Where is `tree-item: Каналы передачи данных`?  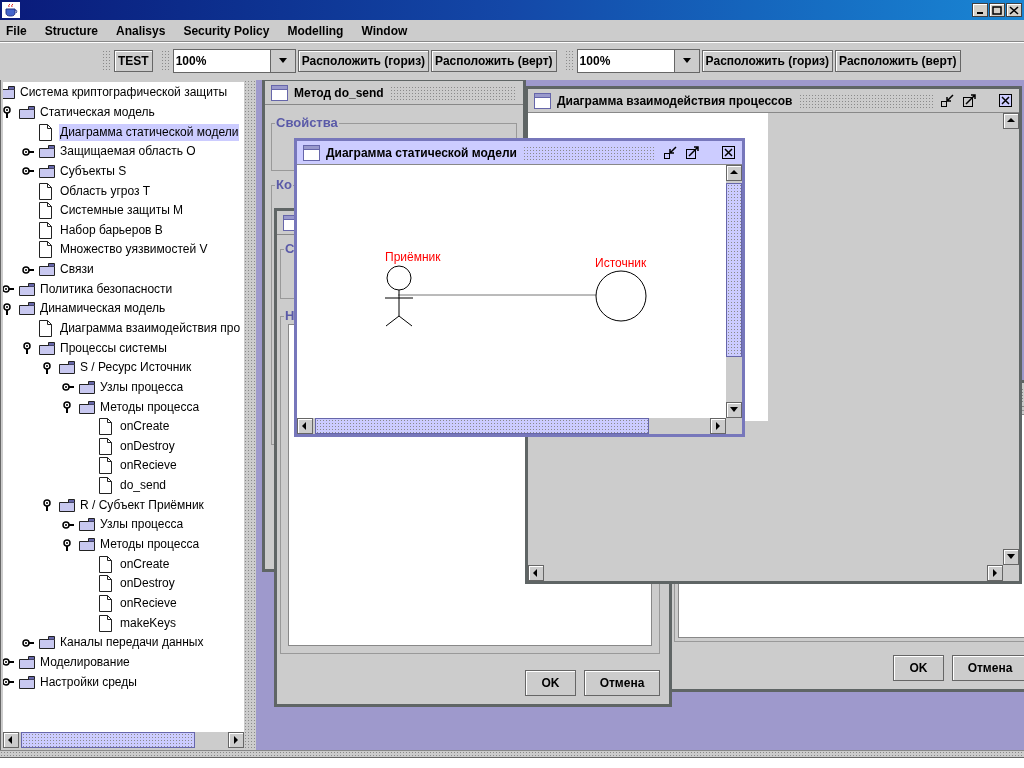
tree-item: Каналы передачи данных is located at coordinates (132, 643).